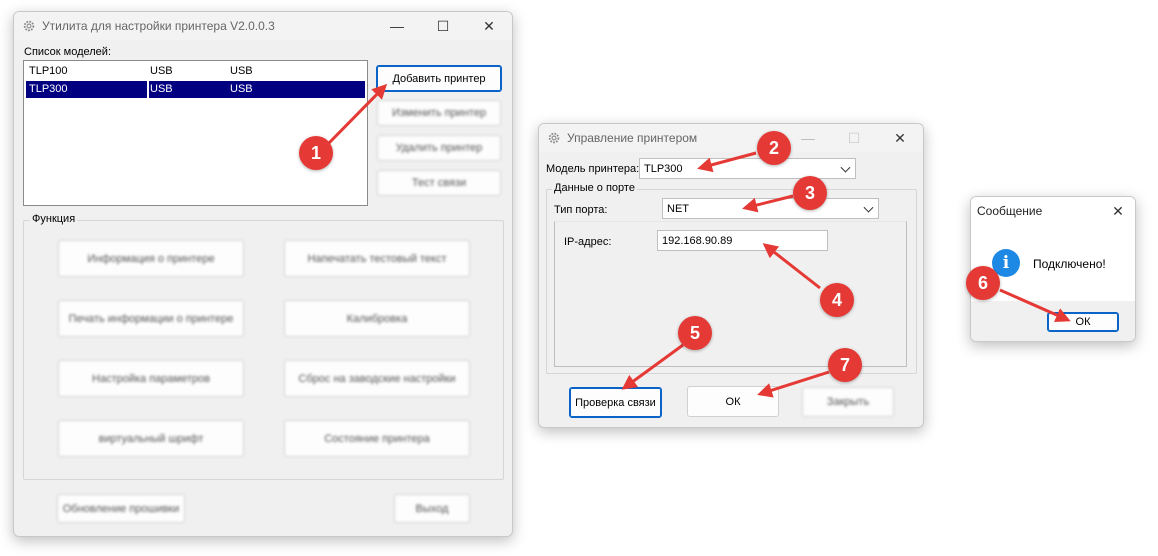 This screenshot has height=556, width=1158. What do you see at coordinates (770, 208) in the screenshot?
I see `port-type-select: NET` at bounding box center [770, 208].